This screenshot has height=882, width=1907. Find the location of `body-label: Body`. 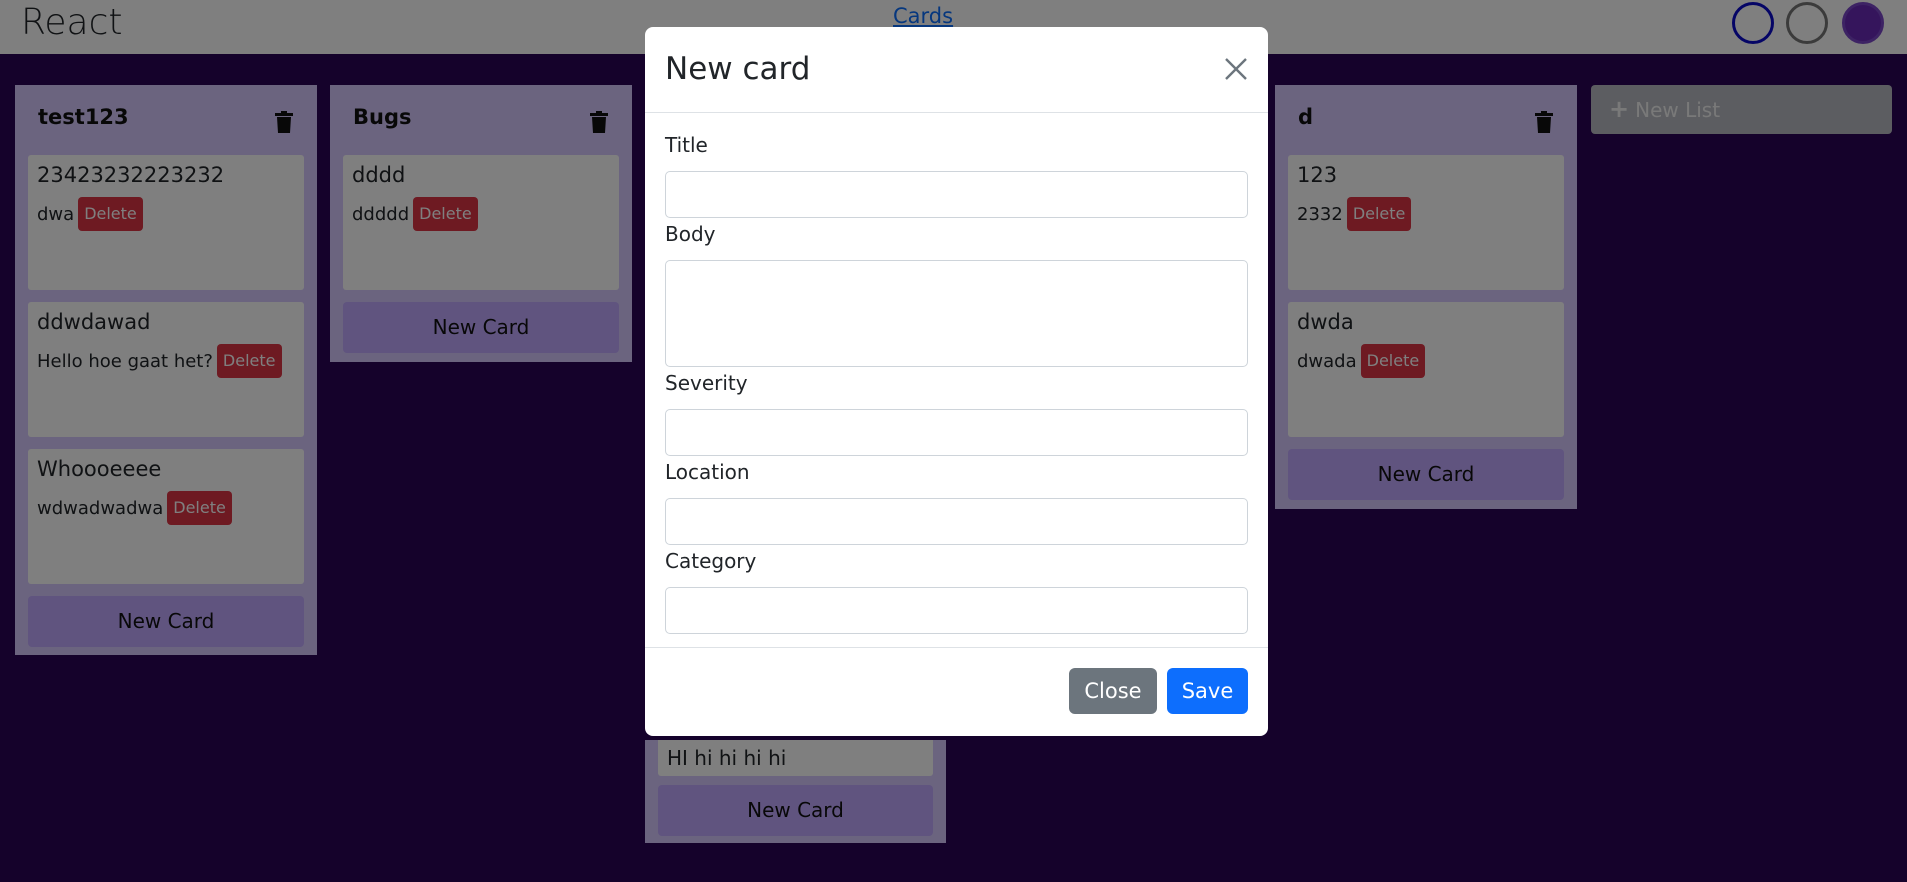

body-label: Body is located at coordinates (690, 234).